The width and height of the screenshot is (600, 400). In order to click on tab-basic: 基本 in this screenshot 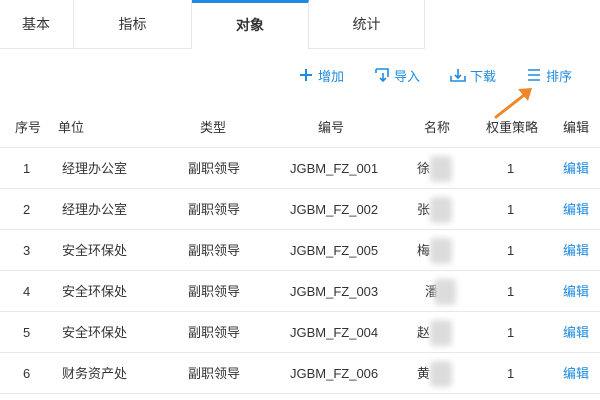, I will do `click(37, 24)`.